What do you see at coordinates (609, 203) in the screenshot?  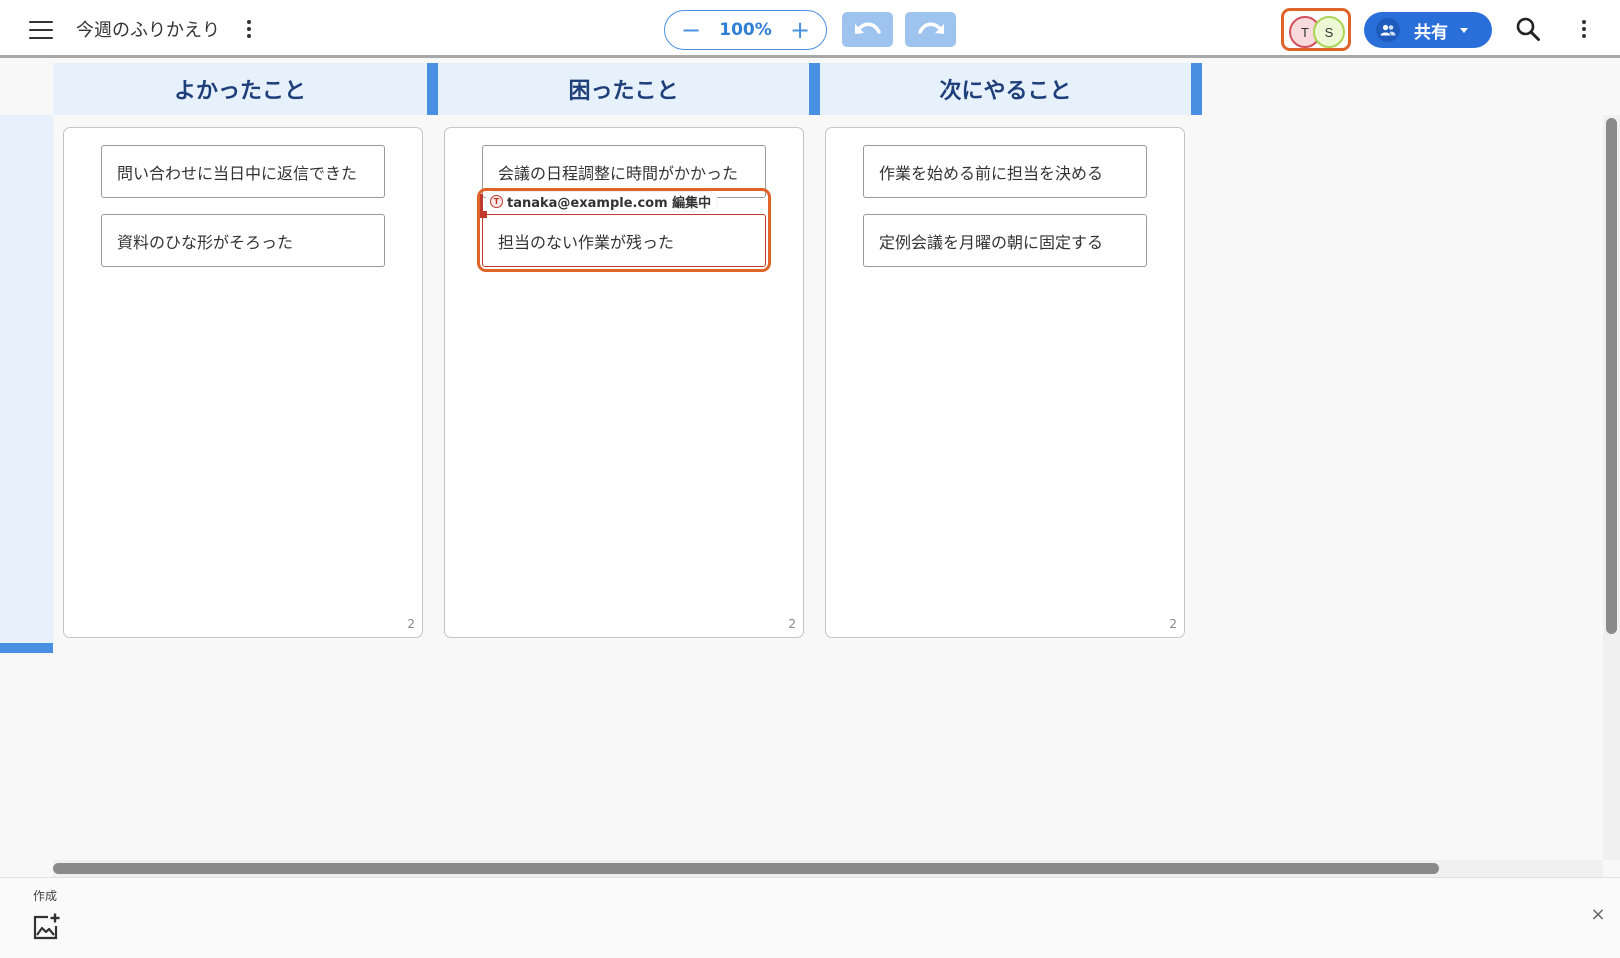 I see `editing-label: tanaka@example.com 編集中` at bounding box center [609, 203].